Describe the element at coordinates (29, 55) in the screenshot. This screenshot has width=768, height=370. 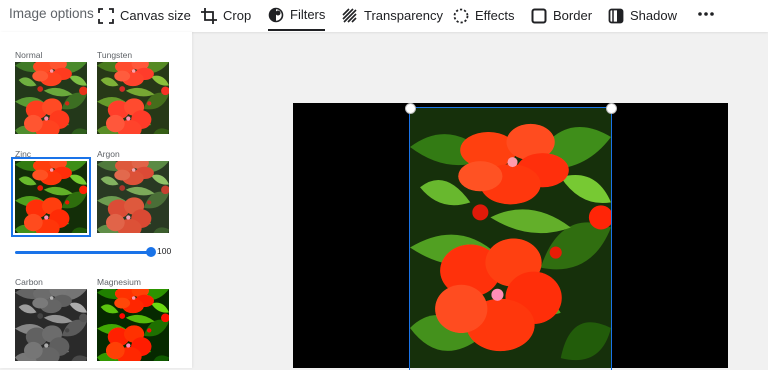
I see `filter-label: Normal` at that location.